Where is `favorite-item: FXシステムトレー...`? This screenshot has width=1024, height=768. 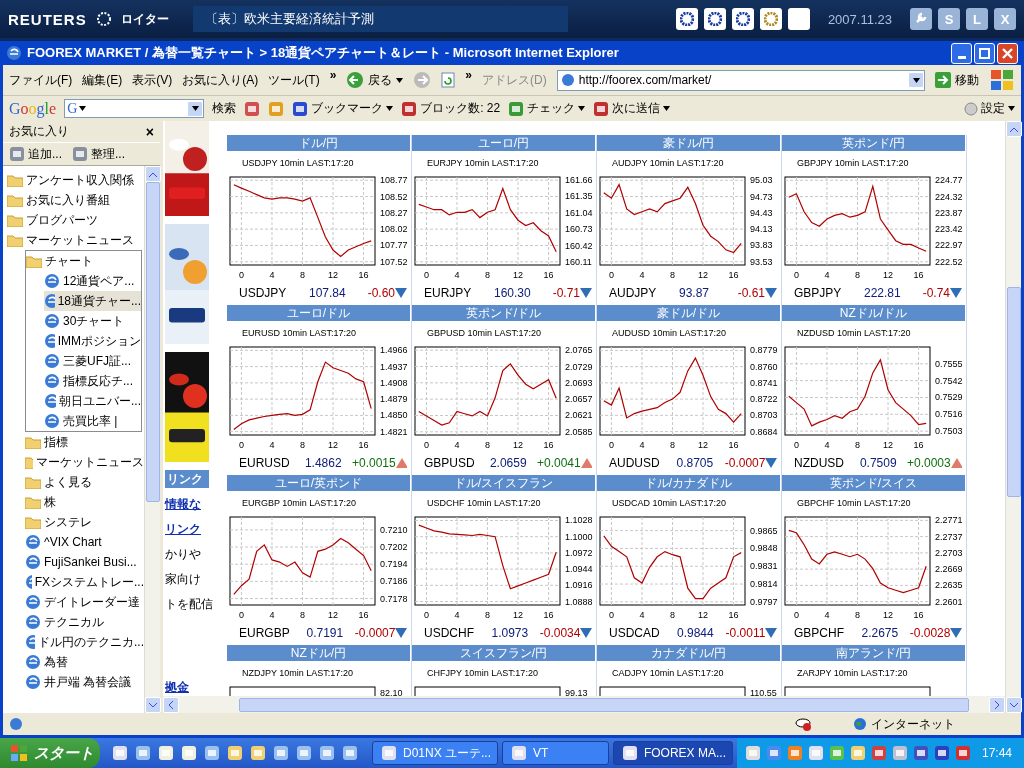
favorite-item: FXシステムトレー... is located at coordinates (84, 582).